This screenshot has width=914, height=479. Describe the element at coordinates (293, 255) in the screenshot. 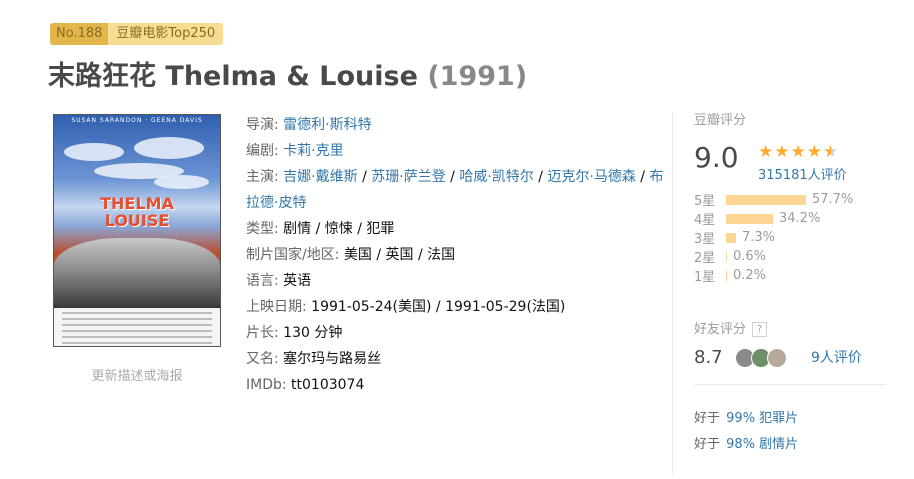

I see `country-label: 制片国家/地区:` at that location.